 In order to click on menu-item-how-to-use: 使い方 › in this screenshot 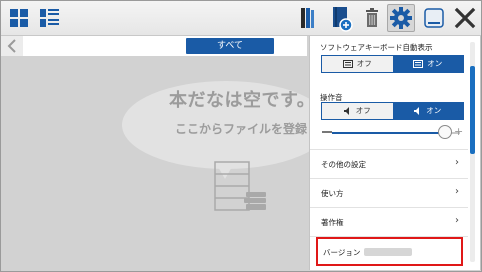, I will do `click(389, 192)`.